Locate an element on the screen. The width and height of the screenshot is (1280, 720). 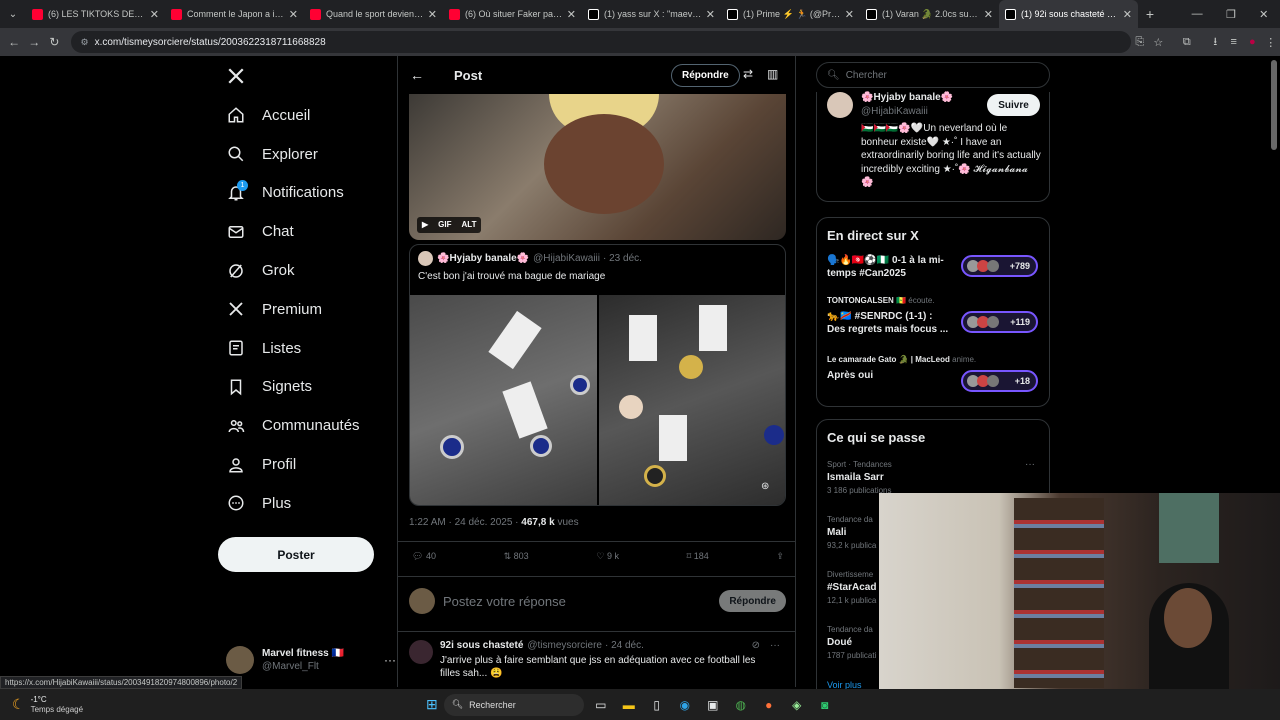
minimize-icon: — is located at coordinates (1197, 14).